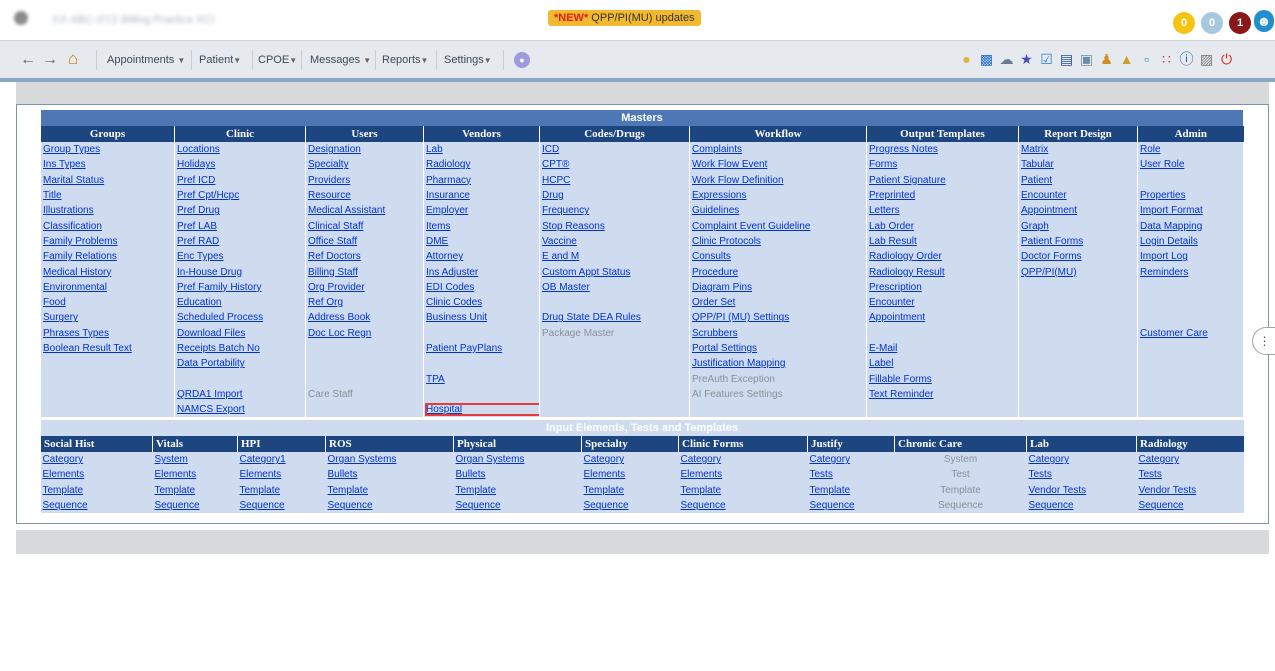 The image size is (1275, 671). I want to click on link-employer: Employer, so click(447, 210).